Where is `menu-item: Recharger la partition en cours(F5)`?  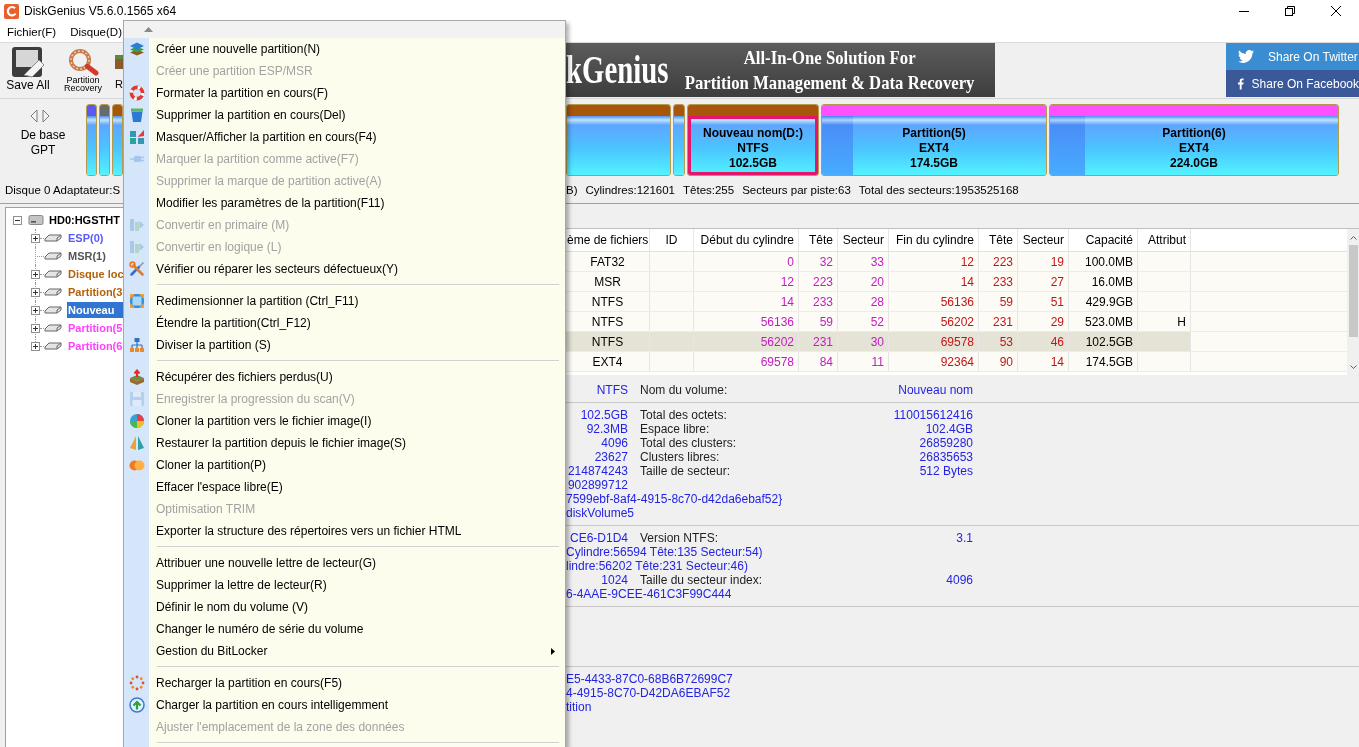
menu-item: Recharger la partition en cours(F5) is located at coordinates (344, 683).